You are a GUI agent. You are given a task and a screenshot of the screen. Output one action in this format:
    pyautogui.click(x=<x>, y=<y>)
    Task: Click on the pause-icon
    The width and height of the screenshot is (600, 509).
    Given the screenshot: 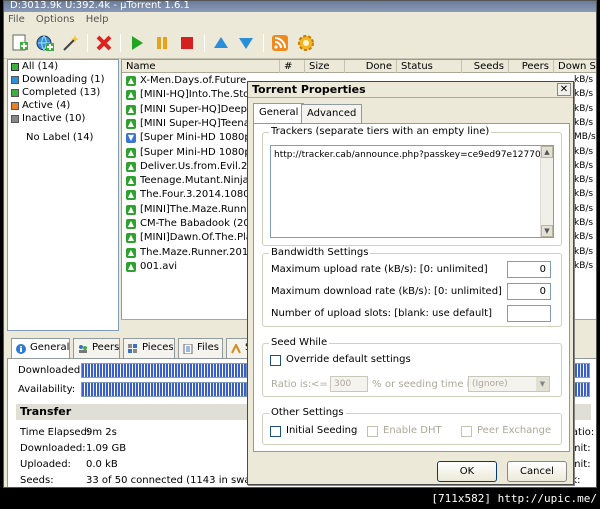 What is the action you would take?
    pyautogui.click(x=162, y=43)
    